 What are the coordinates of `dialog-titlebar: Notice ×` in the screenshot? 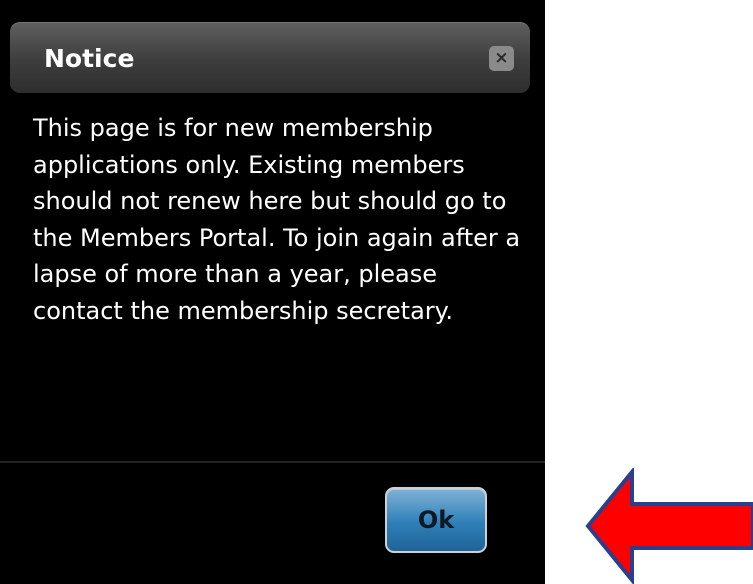 It's located at (270, 57).